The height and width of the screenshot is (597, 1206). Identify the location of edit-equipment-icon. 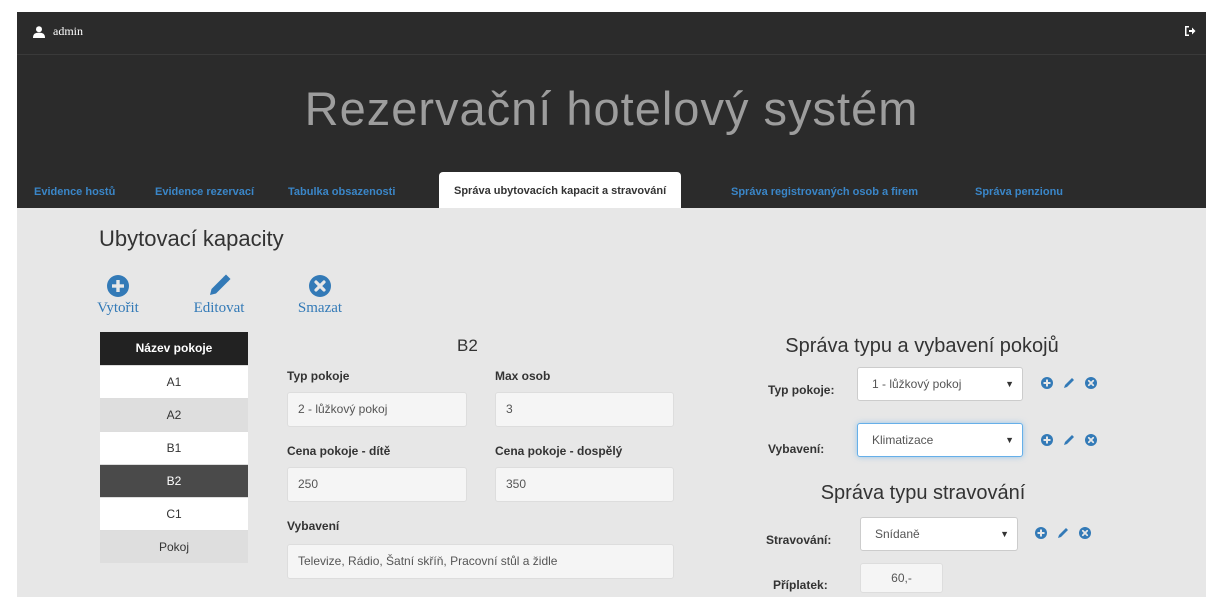
(1069, 440).